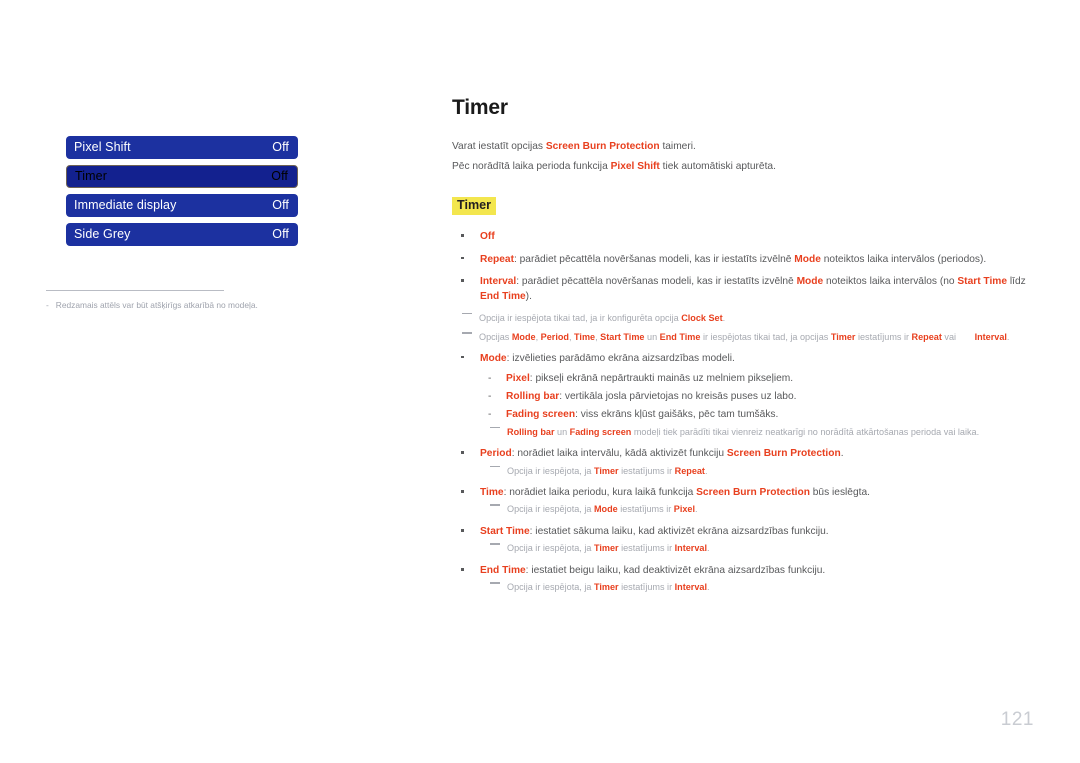 This screenshot has height=763, width=1080. I want to click on end-note-text-a: Opcija ir iespējota, ja, so click(550, 587).